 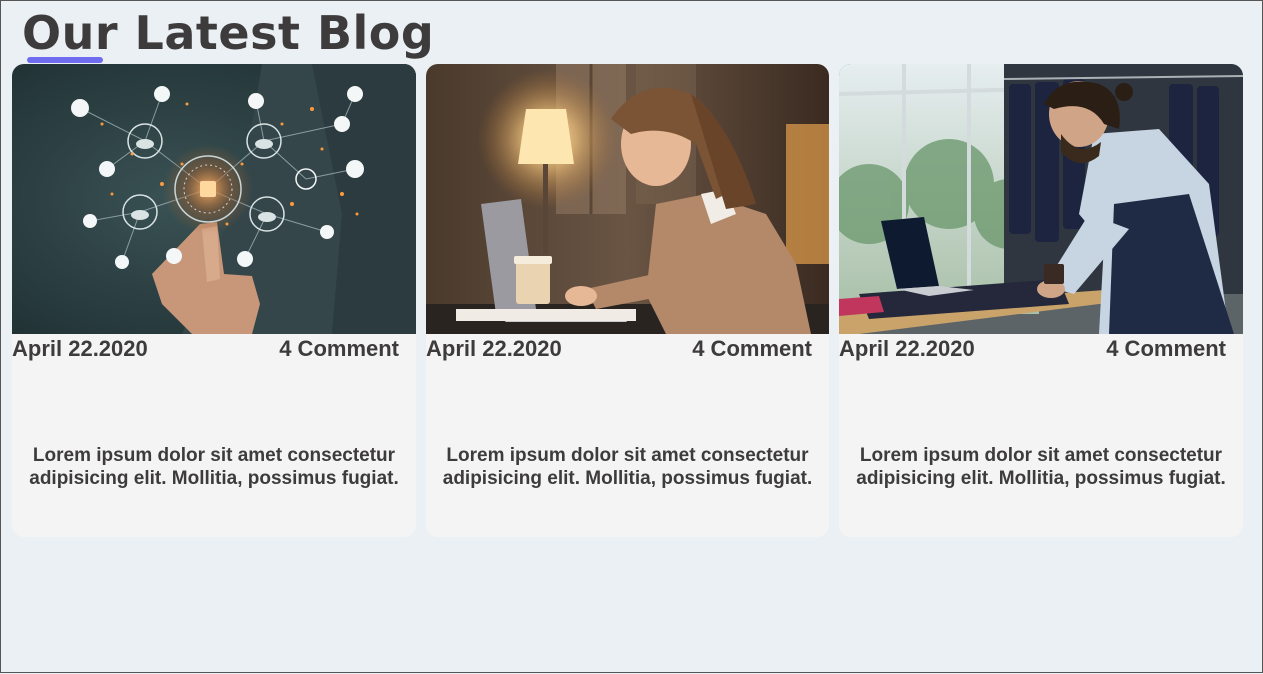 What do you see at coordinates (214, 199) in the screenshot?
I see `hand-touching-network-icons-image` at bounding box center [214, 199].